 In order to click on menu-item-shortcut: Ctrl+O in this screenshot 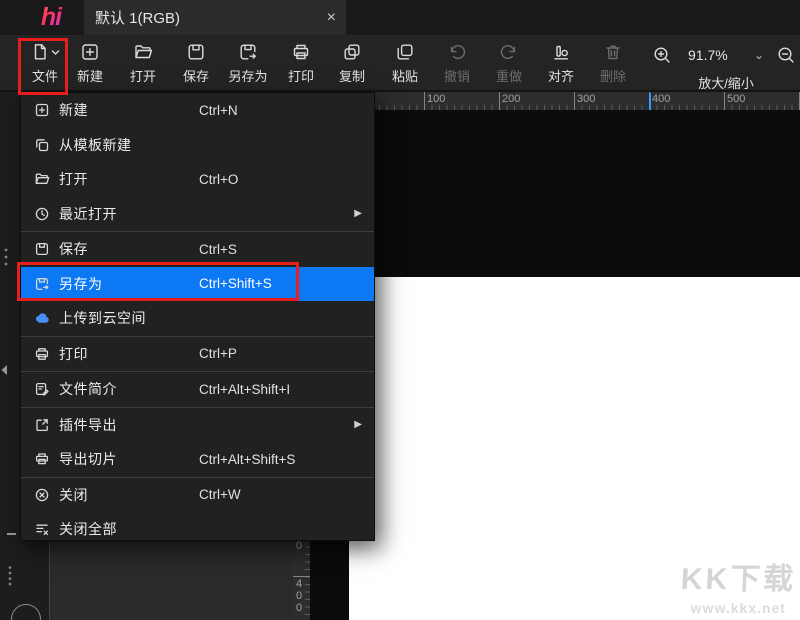, I will do `click(219, 179)`.